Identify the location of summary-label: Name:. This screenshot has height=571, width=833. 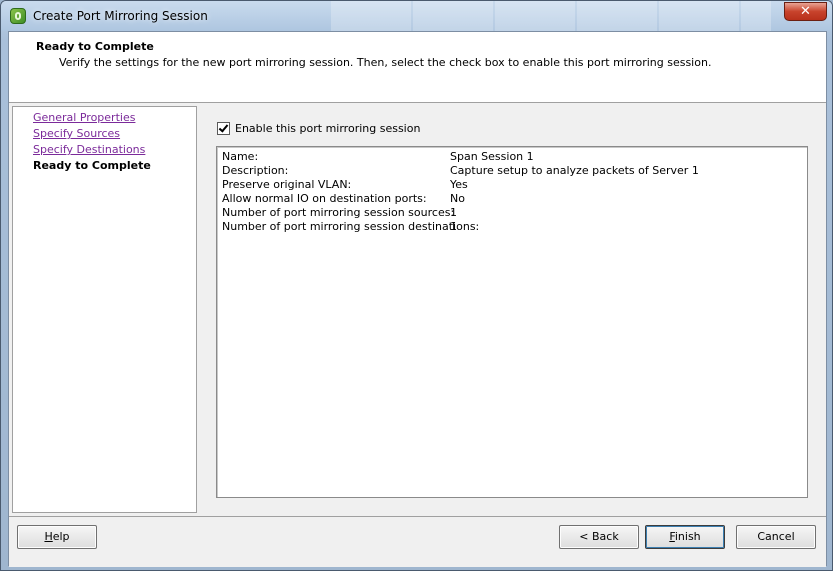
(240, 156).